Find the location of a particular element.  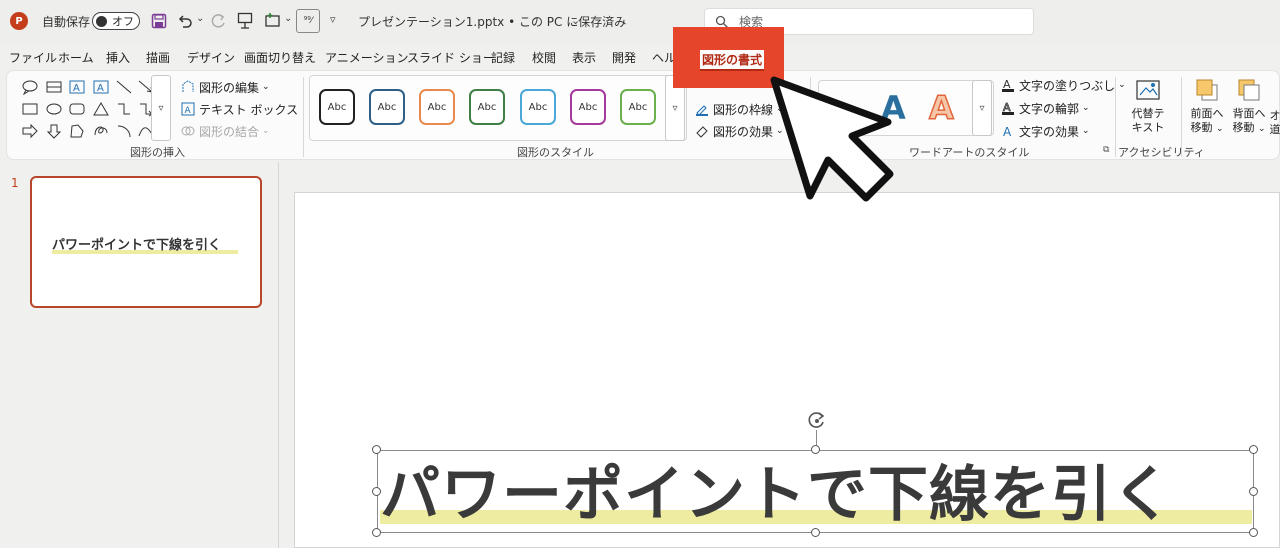

autosave-toggle: オフ is located at coordinates (116, 21).